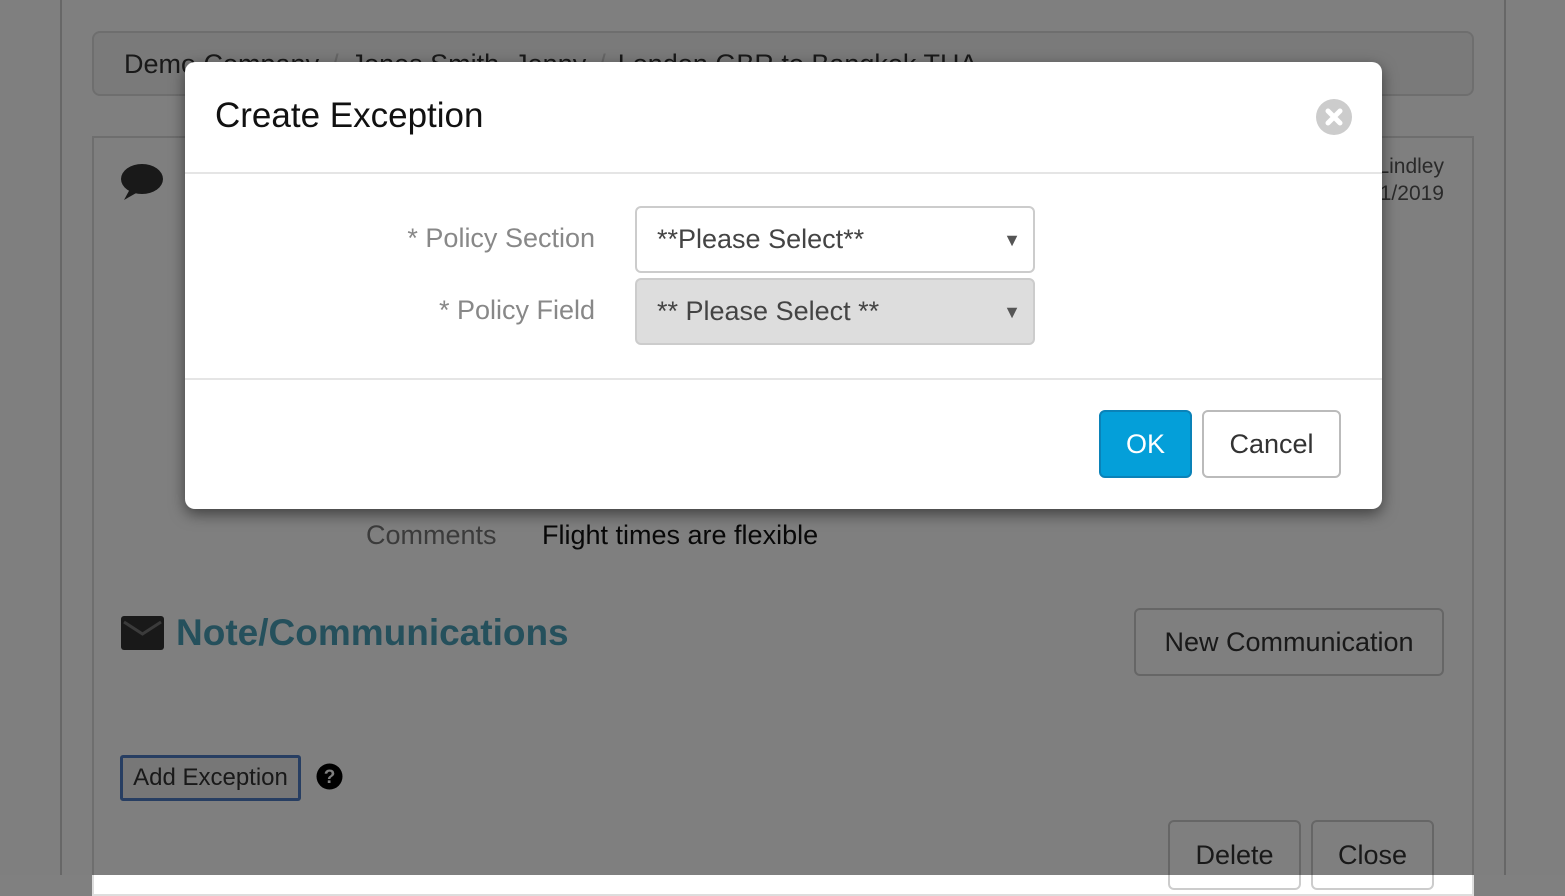 This screenshot has width=1565, height=896. I want to click on policy-section-label: * Policy Section, so click(501, 238).